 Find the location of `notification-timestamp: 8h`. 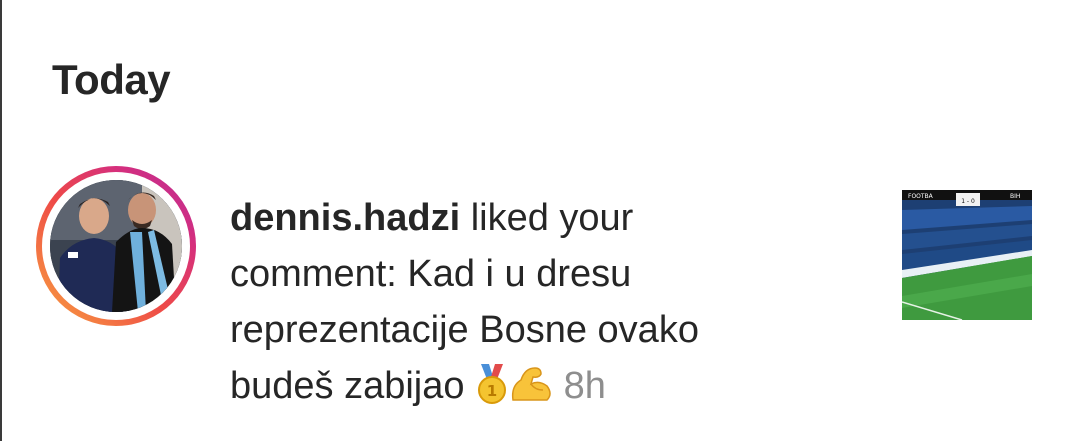

notification-timestamp: 8h is located at coordinates (584, 386).